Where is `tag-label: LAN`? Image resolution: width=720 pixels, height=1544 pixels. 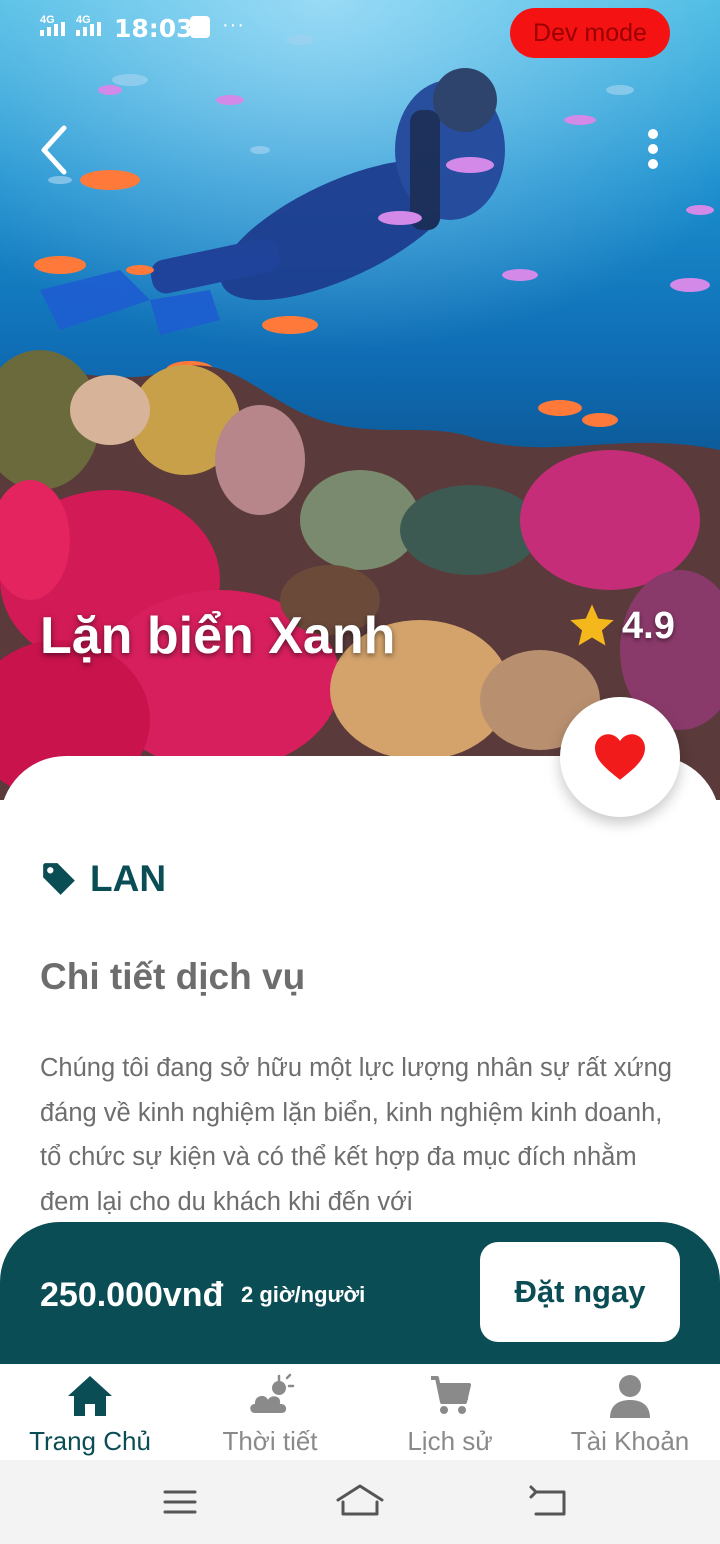
tag-label: LAN is located at coordinates (128, 878).